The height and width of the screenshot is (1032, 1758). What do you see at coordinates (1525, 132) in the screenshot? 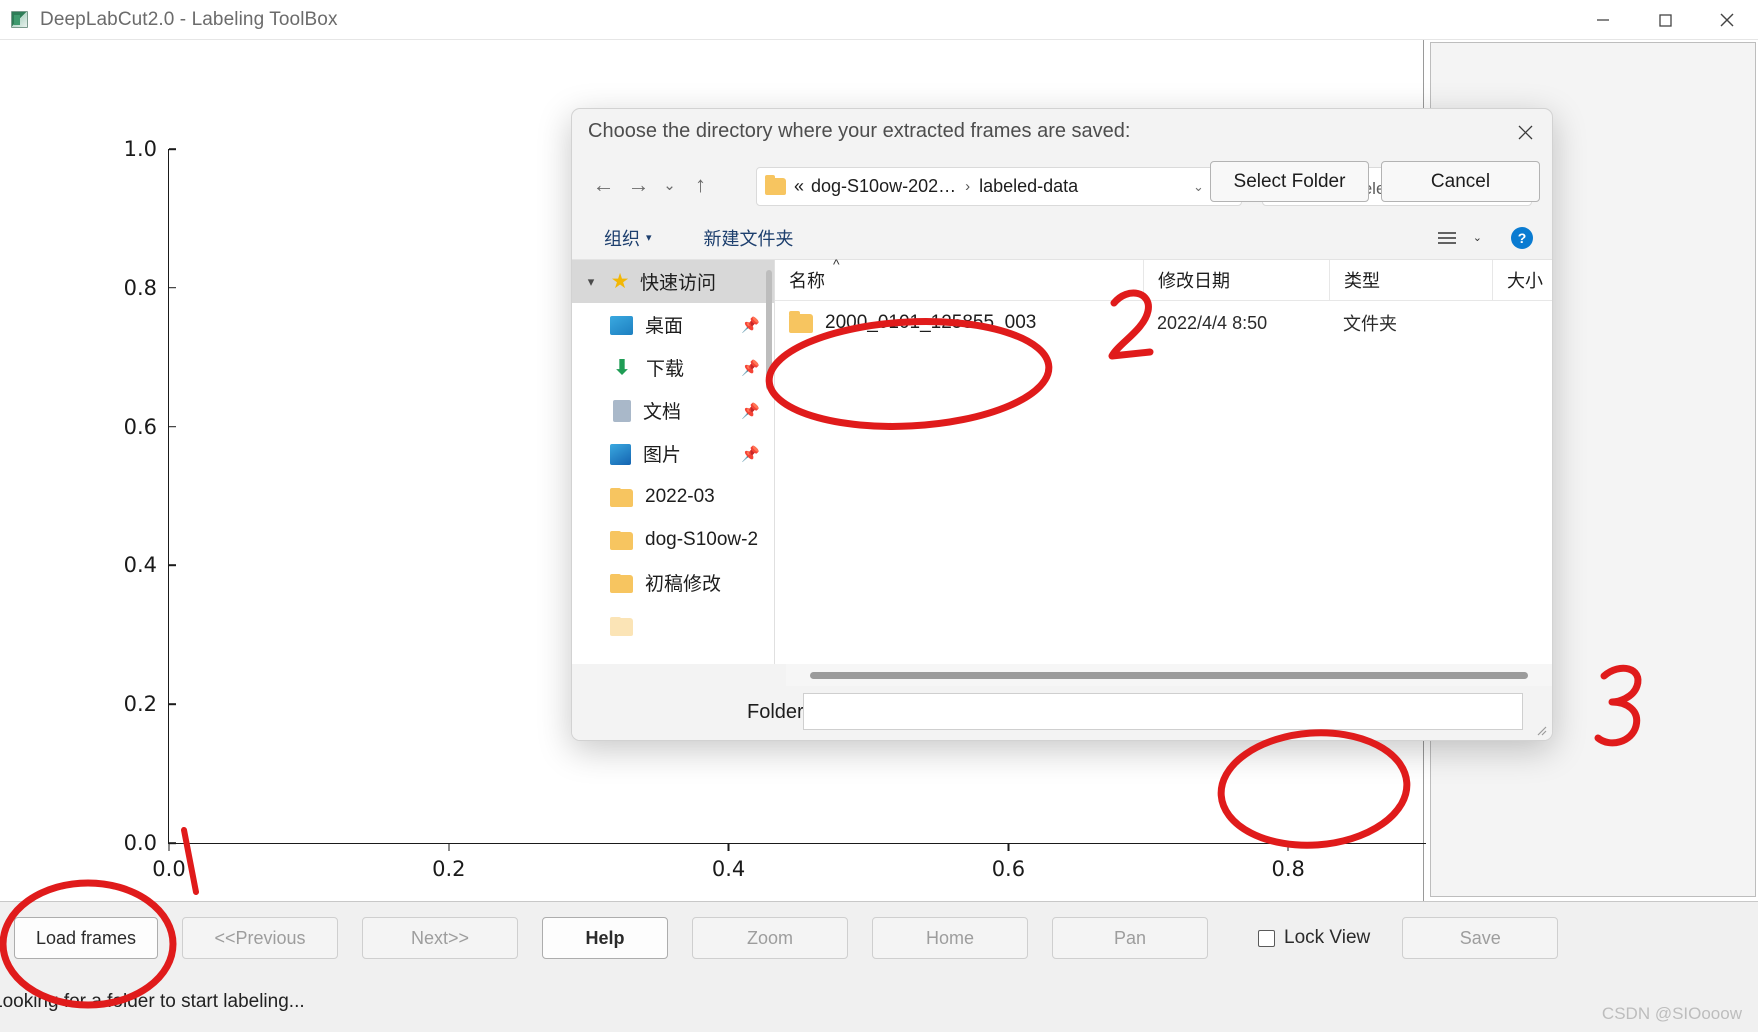
I see `close-icon` at bounding box center [1525, 132].